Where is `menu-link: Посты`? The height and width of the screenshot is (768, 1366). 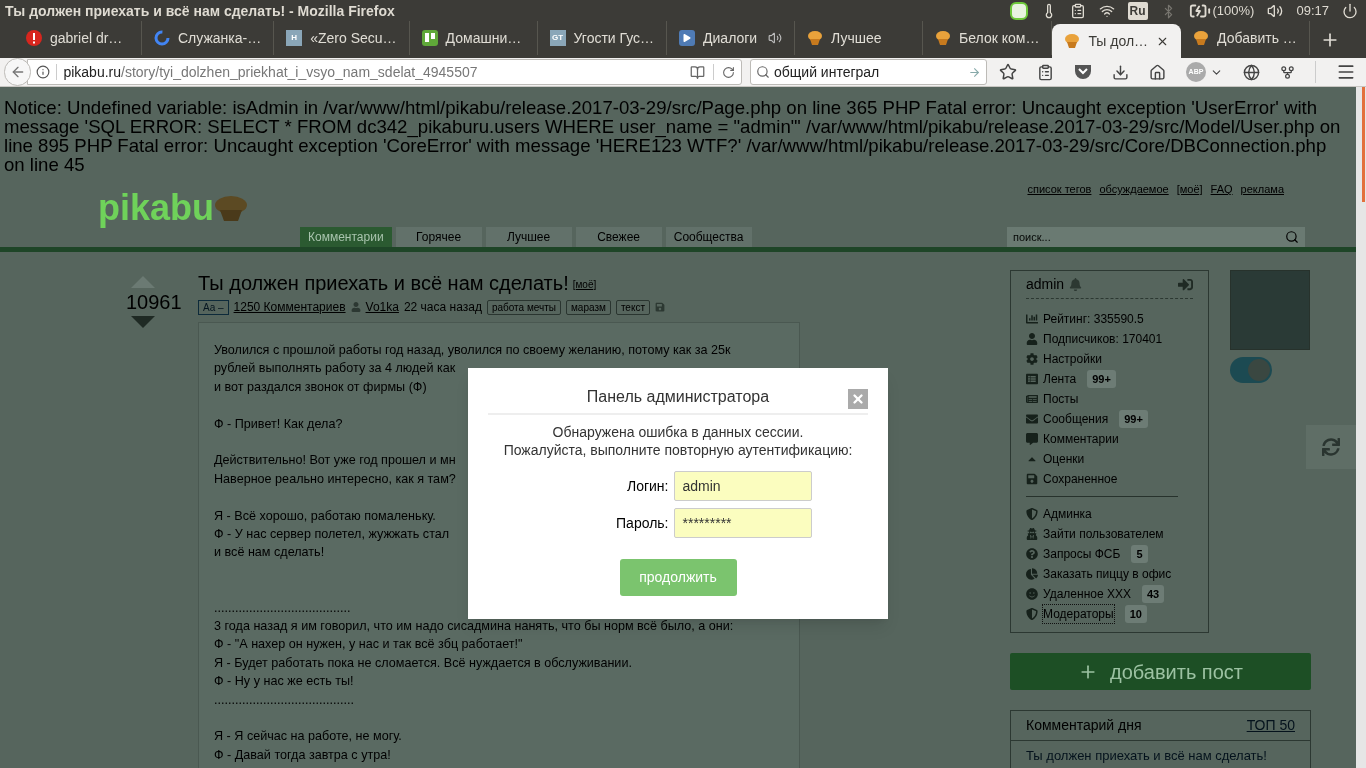 menu-link: Посты is located at coordinates (1061, 399).